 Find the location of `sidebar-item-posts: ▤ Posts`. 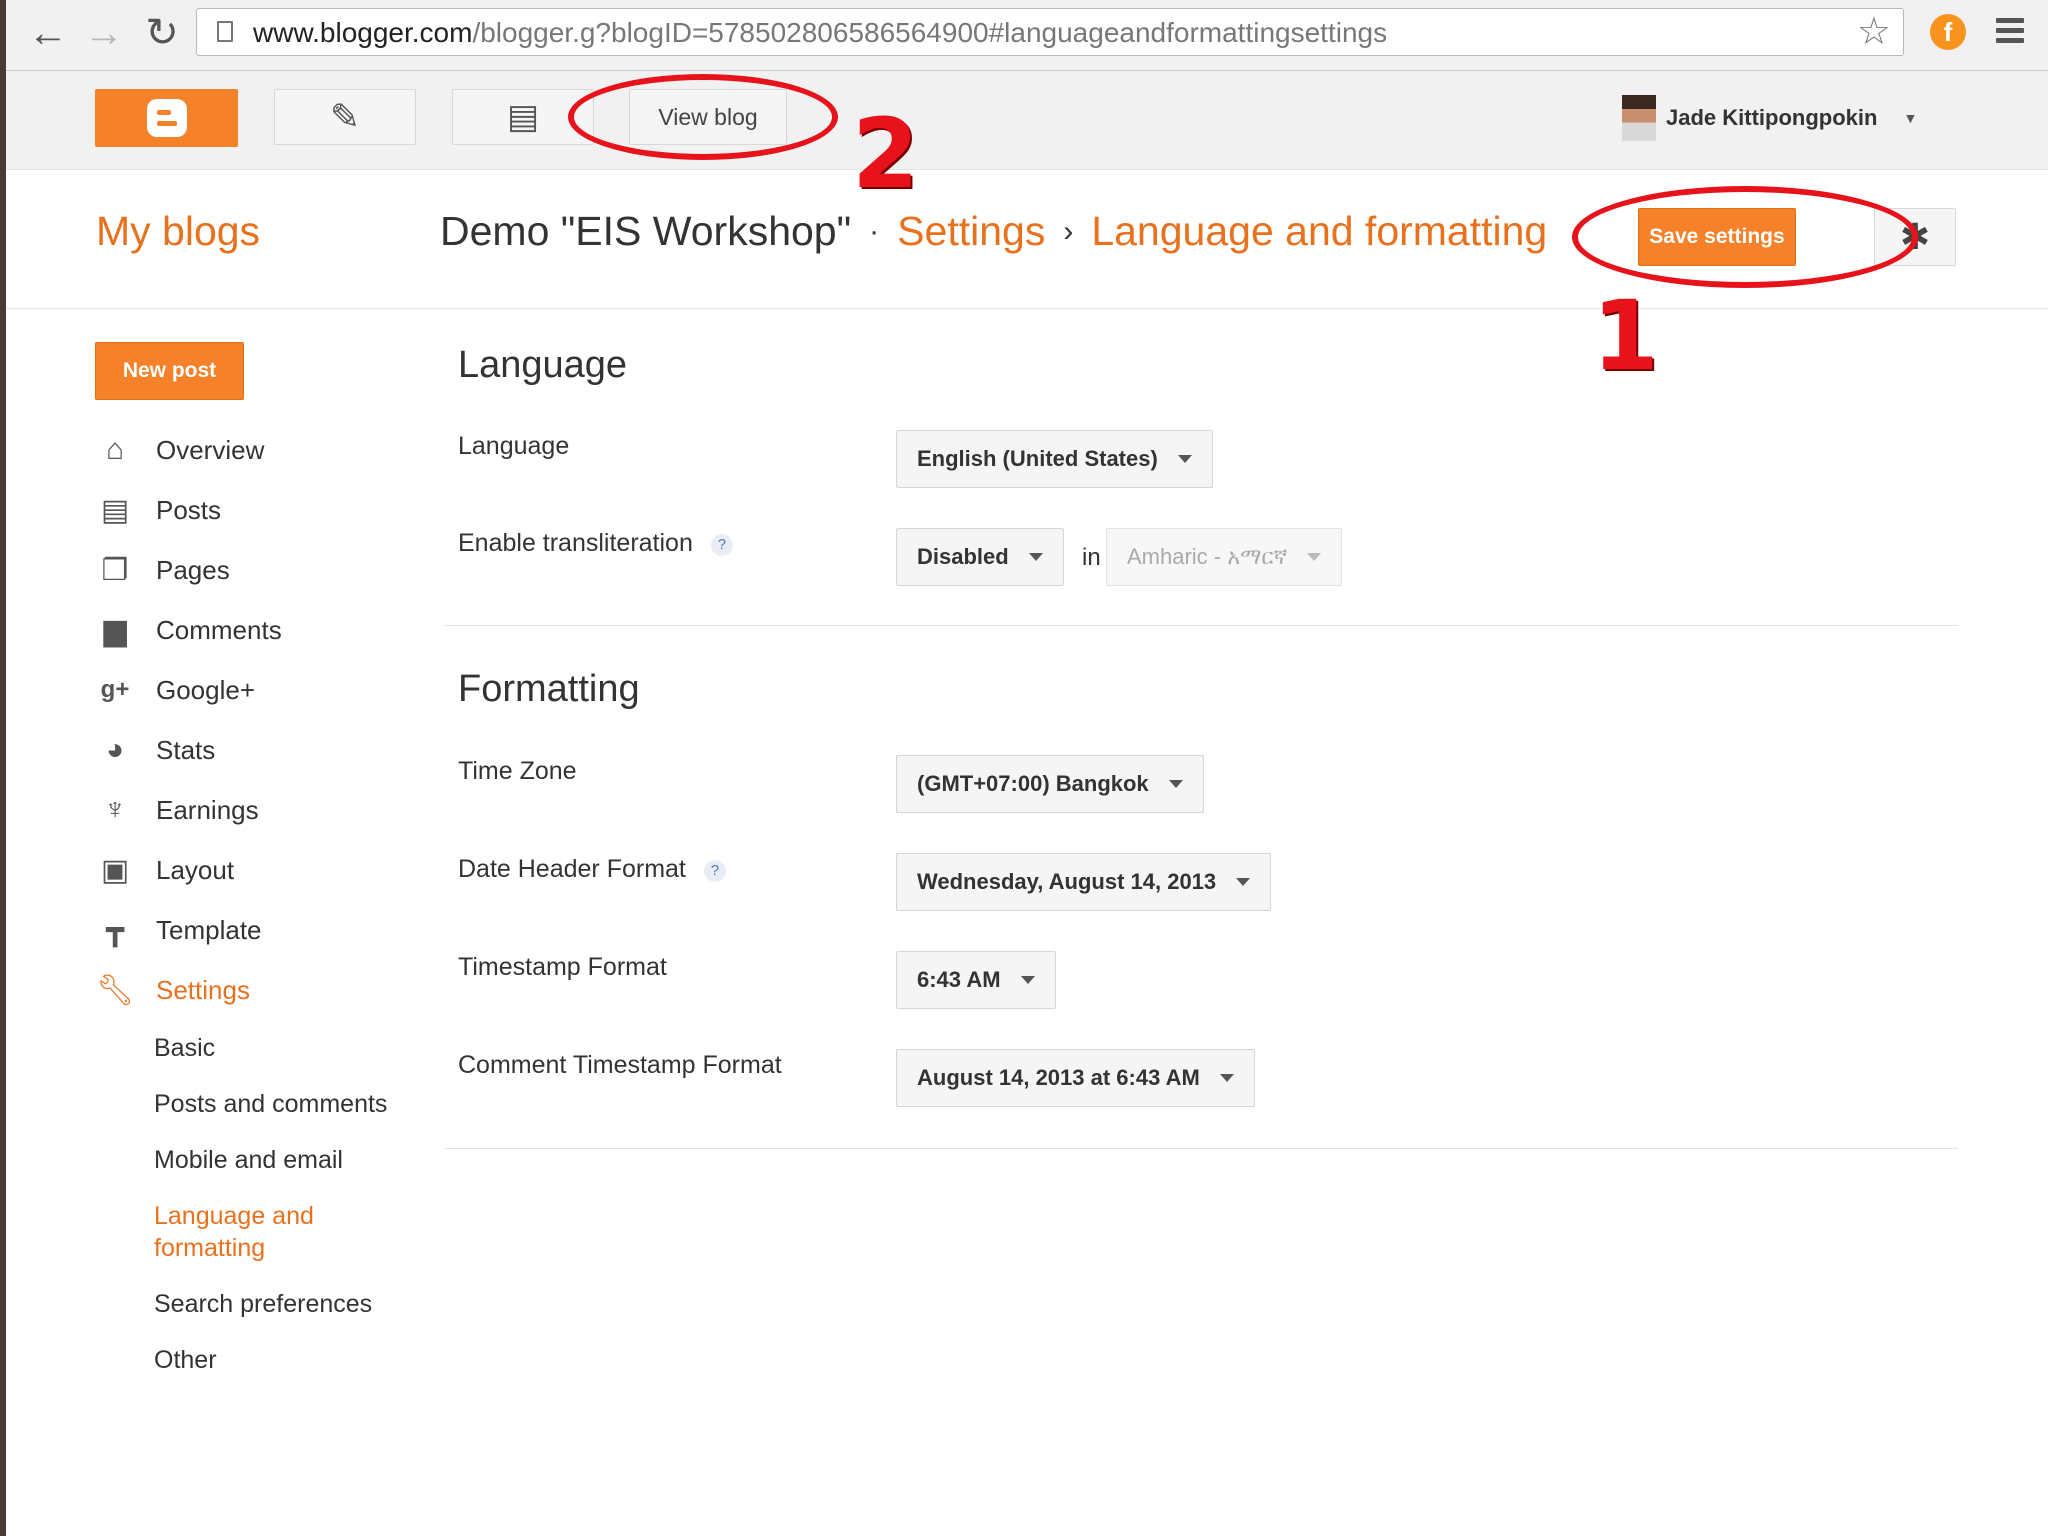

sidebar-item-posts: ▤ Posts is located at coordinates (158, 510).